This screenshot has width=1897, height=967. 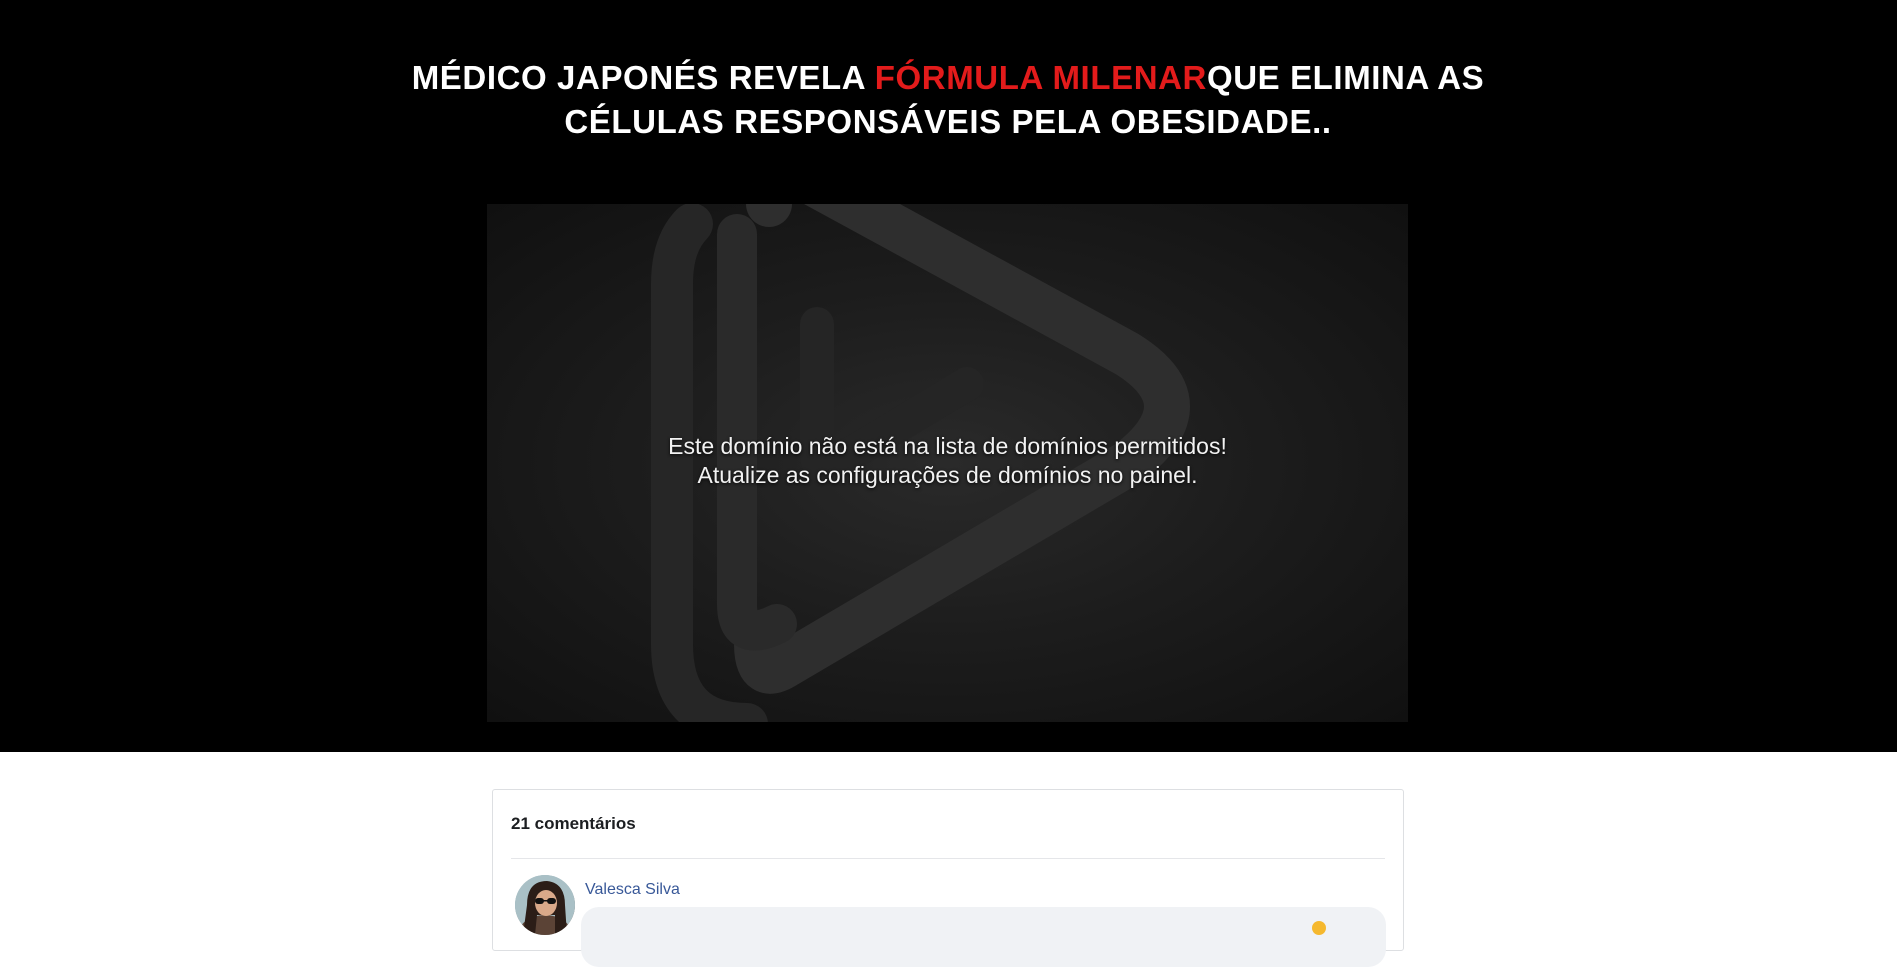 I want to click on comment-bubble, so click(x=983, y=937).